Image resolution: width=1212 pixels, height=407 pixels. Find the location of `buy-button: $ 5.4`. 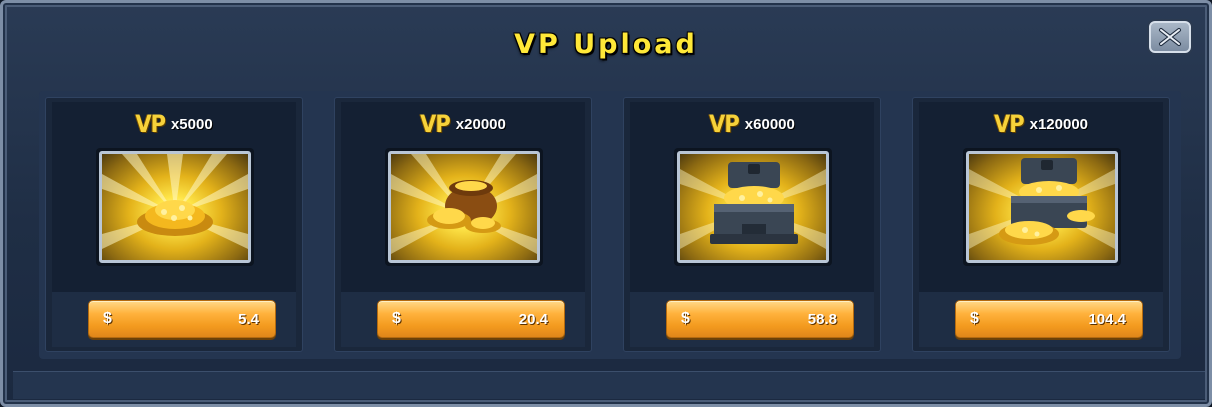

buy-button: $ 5.4 is located at coordinates (182, 319).